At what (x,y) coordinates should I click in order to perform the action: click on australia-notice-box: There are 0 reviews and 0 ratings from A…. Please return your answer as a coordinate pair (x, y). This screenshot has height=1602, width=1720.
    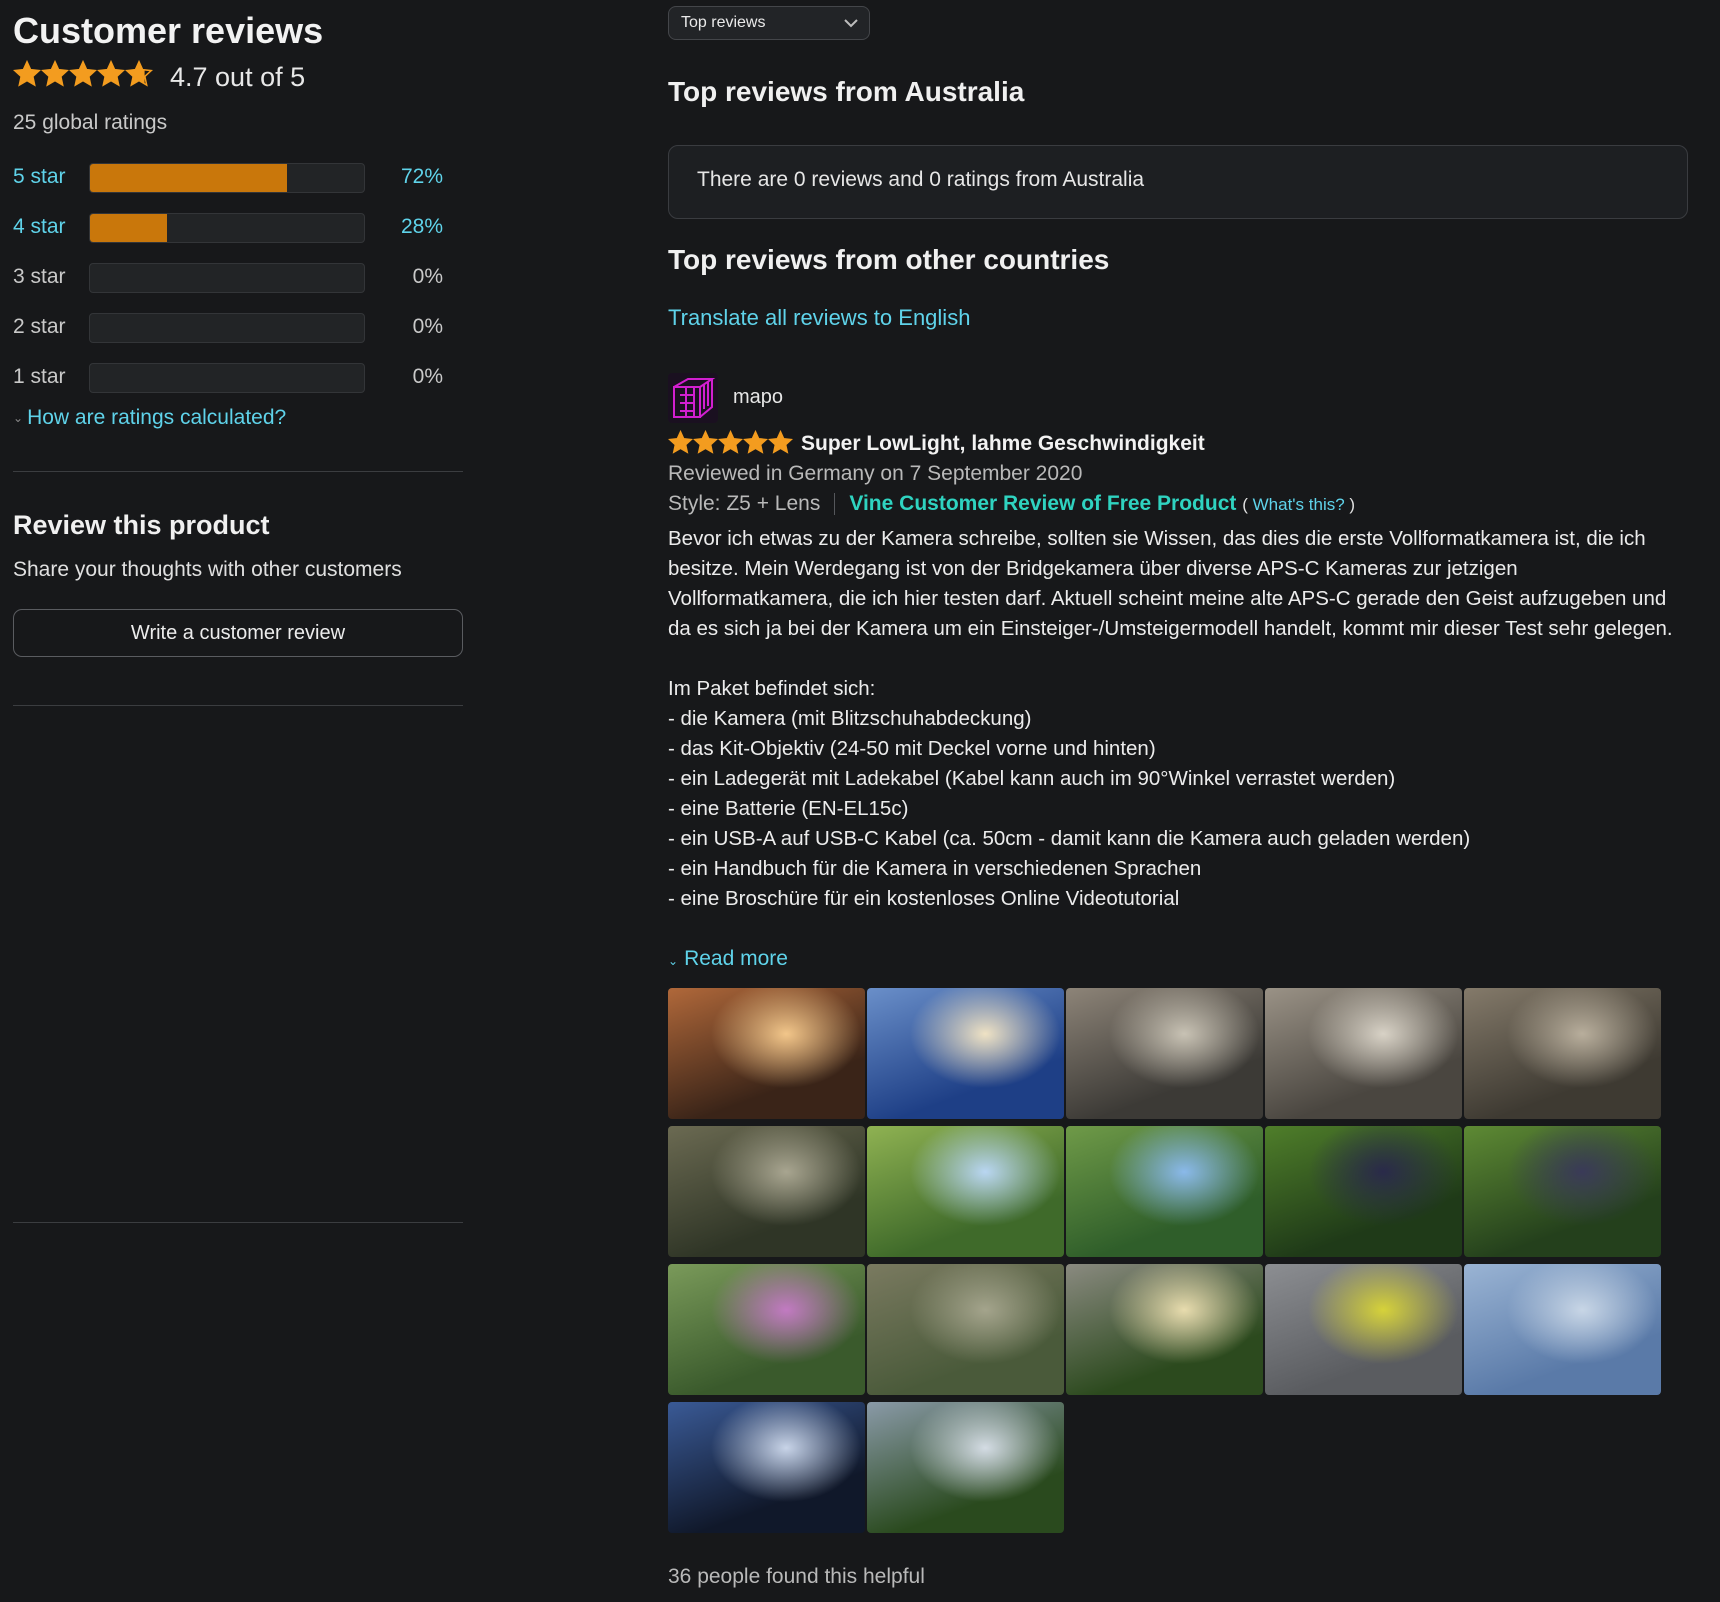
    Looking at the image, I should click on (1178, 182).